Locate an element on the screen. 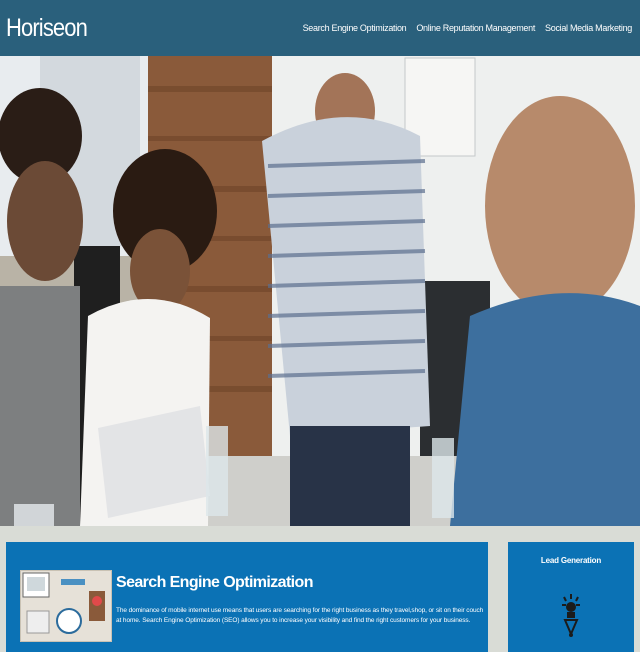 The image size is (640, 652). nav-link-reputation: Online Reputation Management is located at coordinates (475, 28).